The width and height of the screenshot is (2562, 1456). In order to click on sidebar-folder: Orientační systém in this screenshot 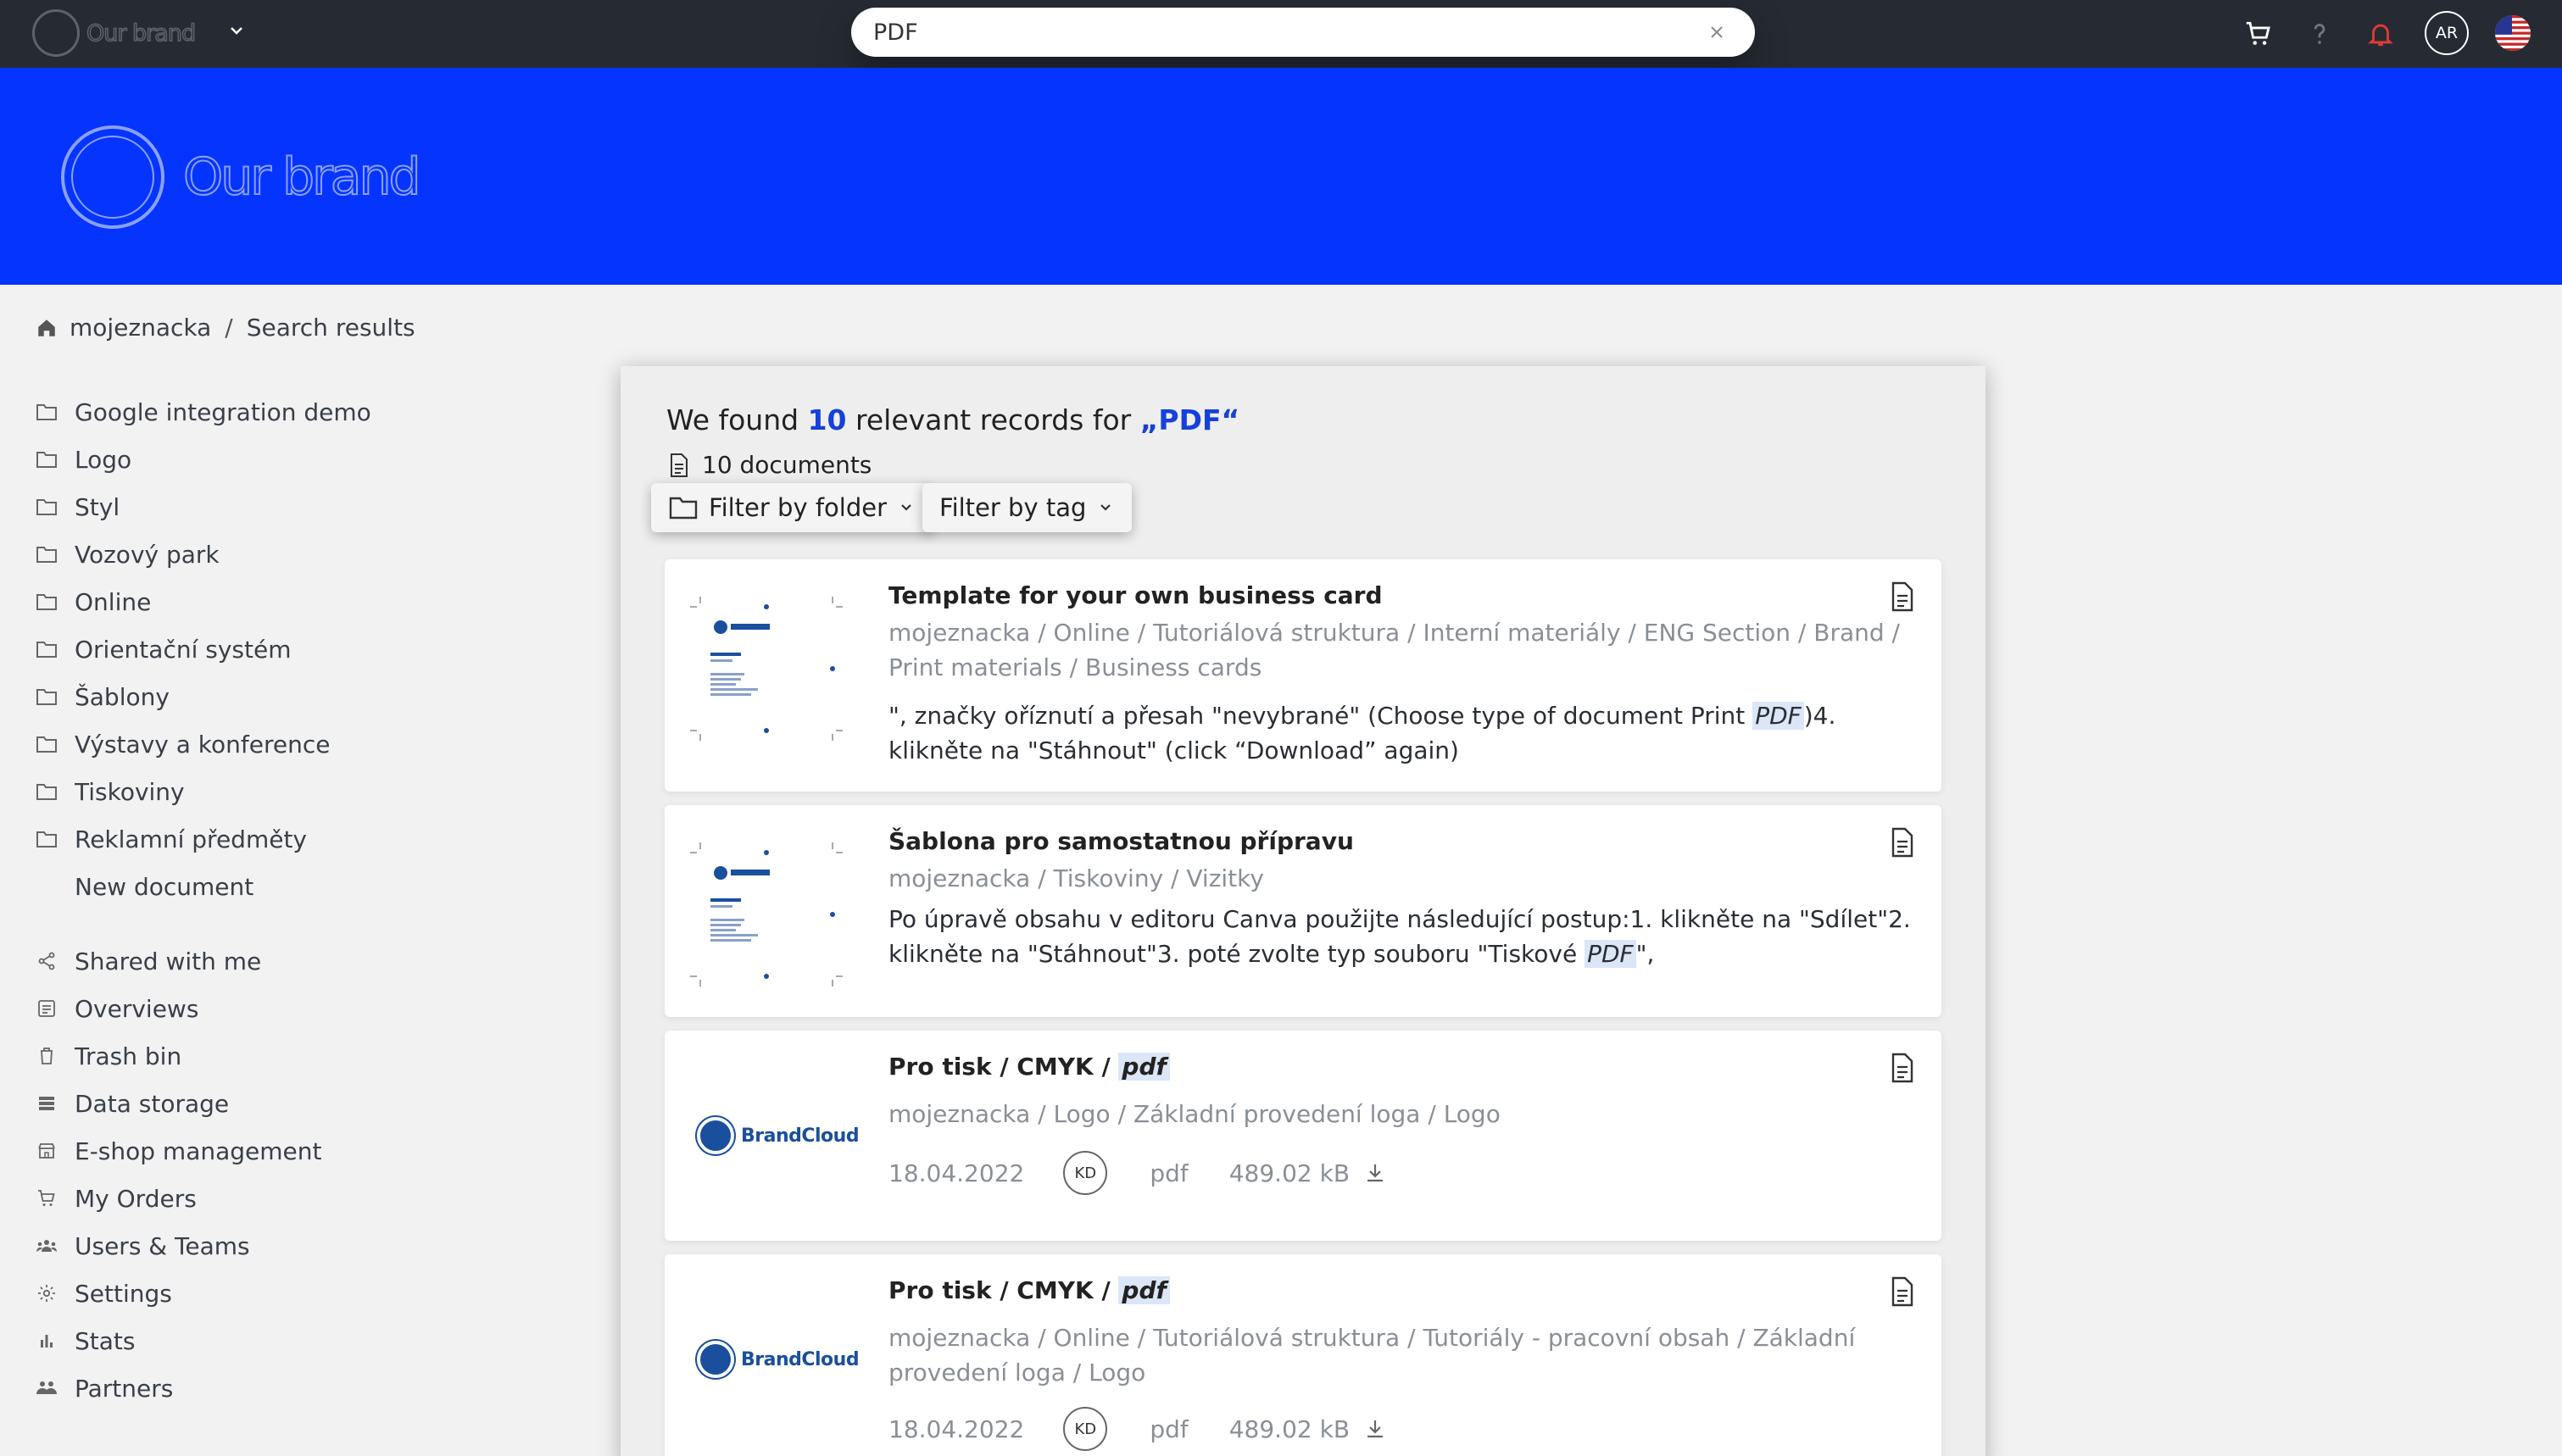, I will do `click(163, 649)`.